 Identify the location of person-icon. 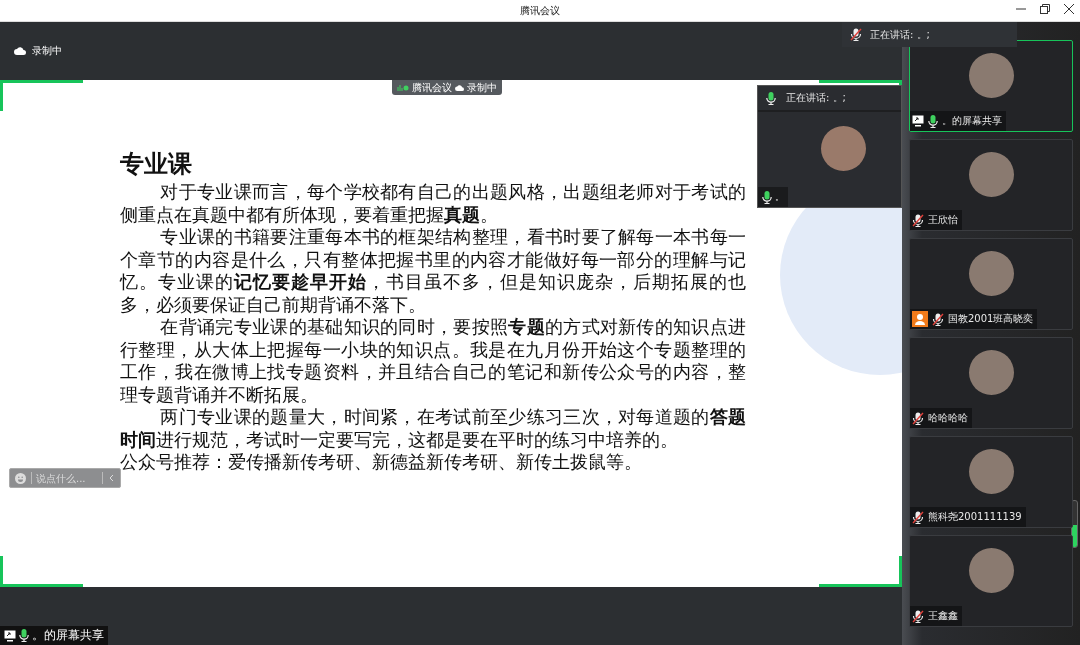
(920, 319).